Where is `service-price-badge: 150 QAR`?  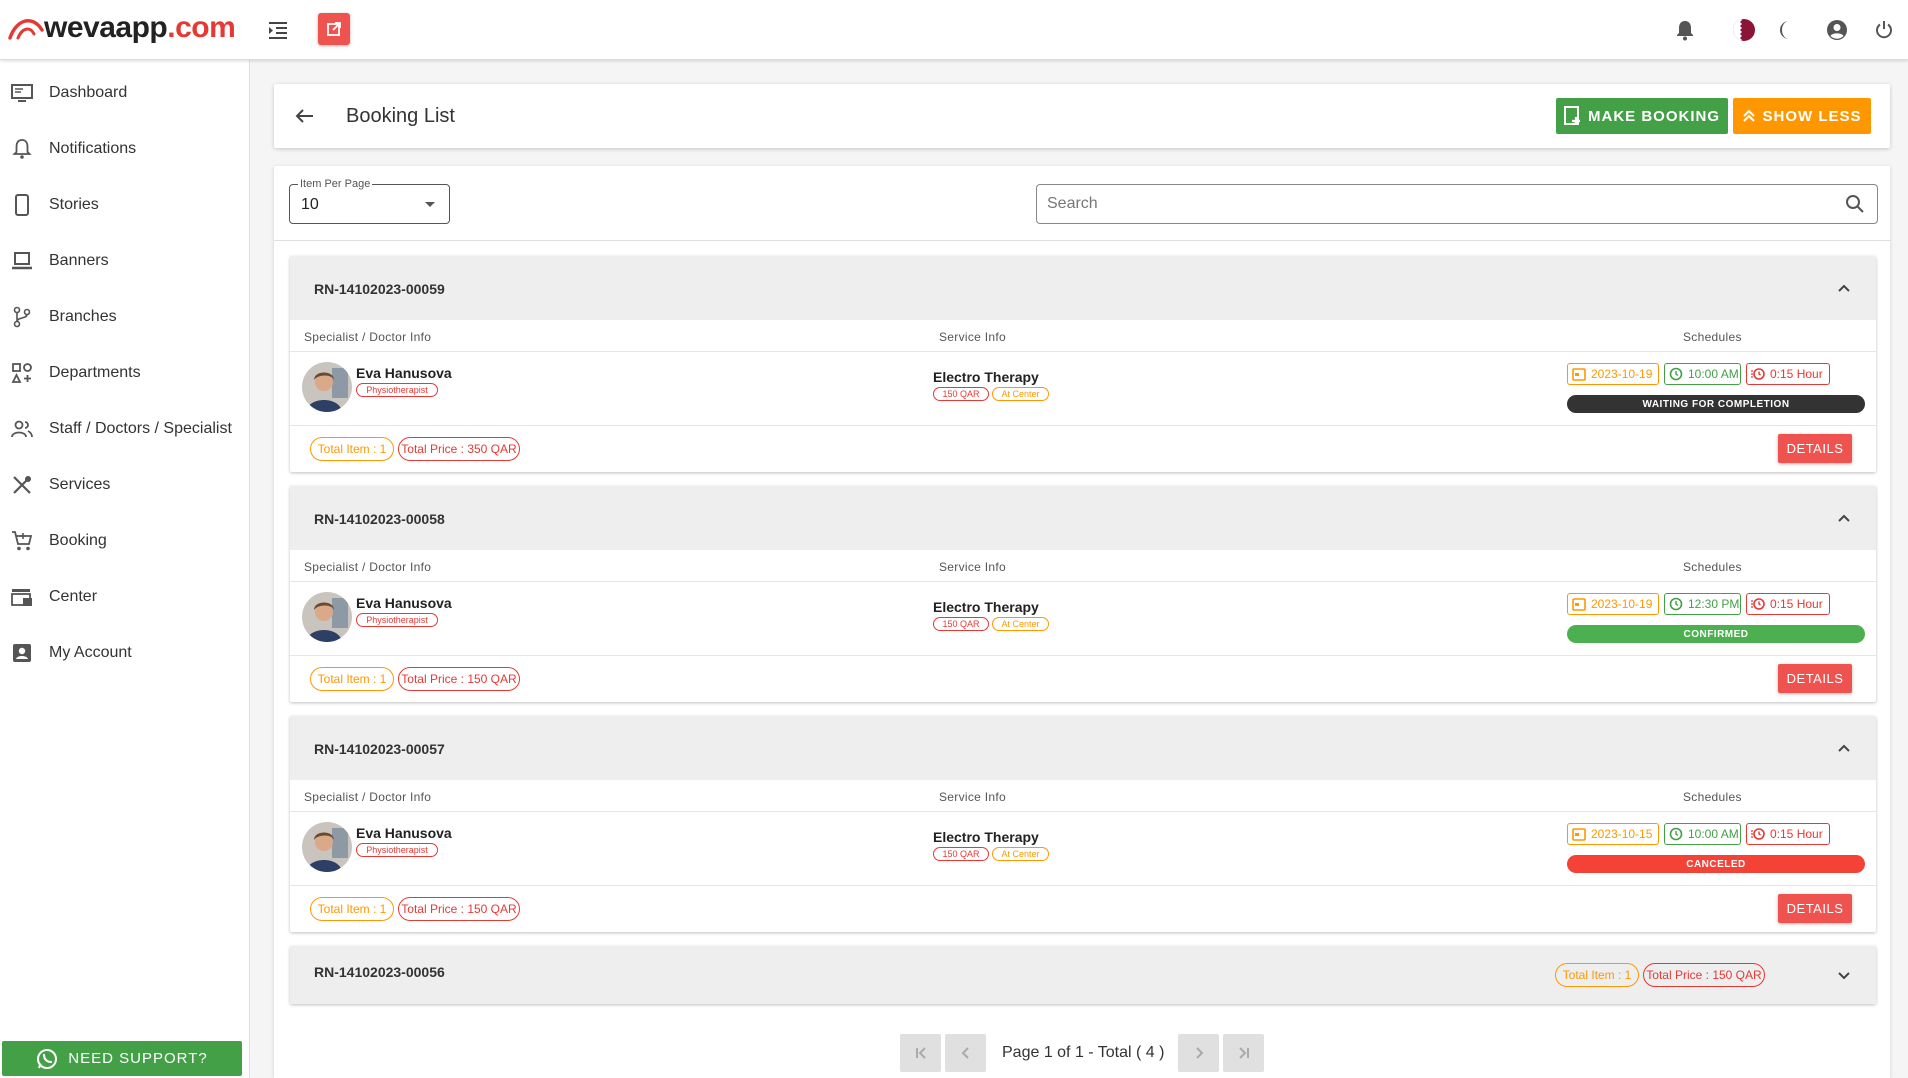 service-price-badge: 150 QAR is located at coordinates (961, 854).